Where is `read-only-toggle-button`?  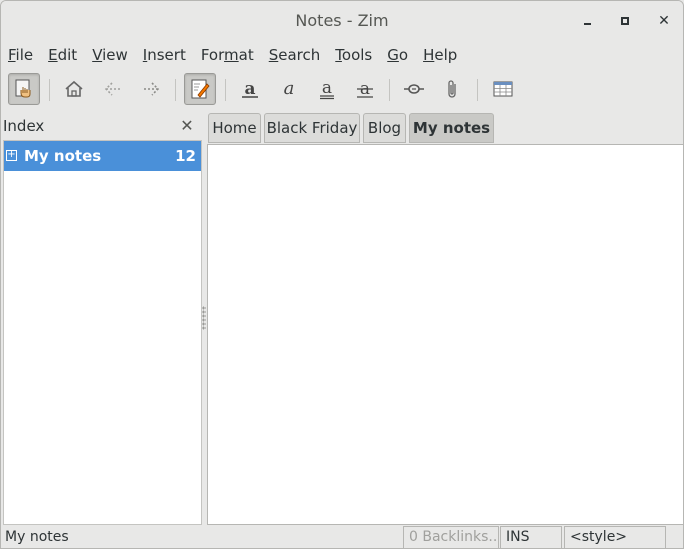
read-only-toggle-button is located at coordinates (24, 89).